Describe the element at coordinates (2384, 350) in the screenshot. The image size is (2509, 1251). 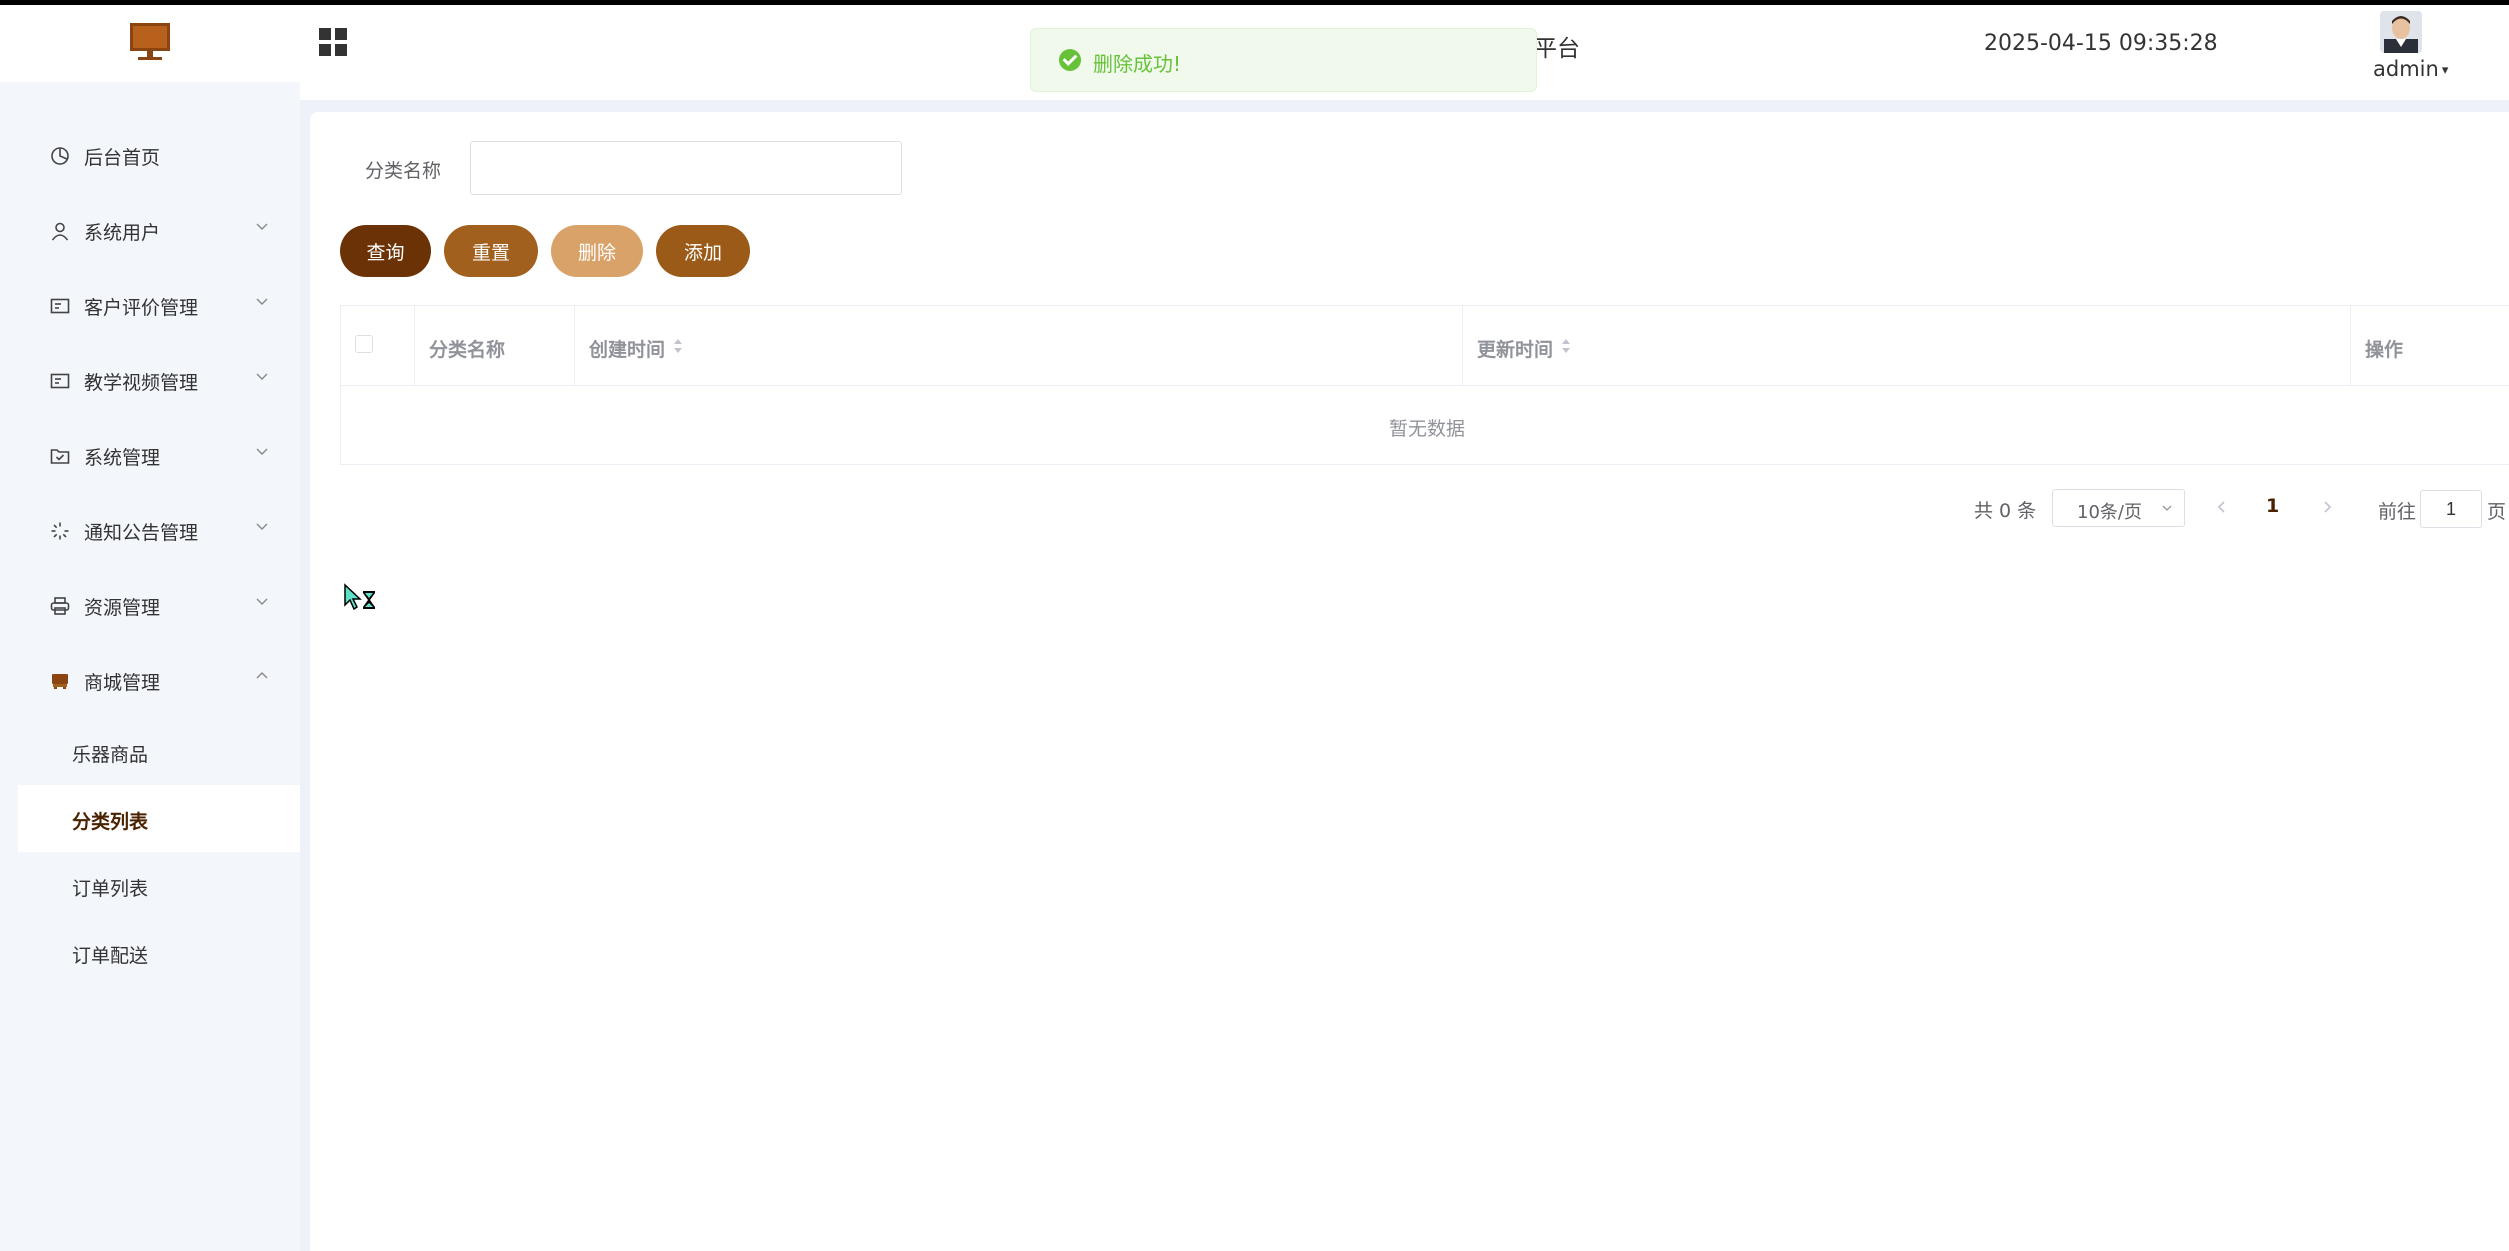
I see `column-label: 操作` at that location.